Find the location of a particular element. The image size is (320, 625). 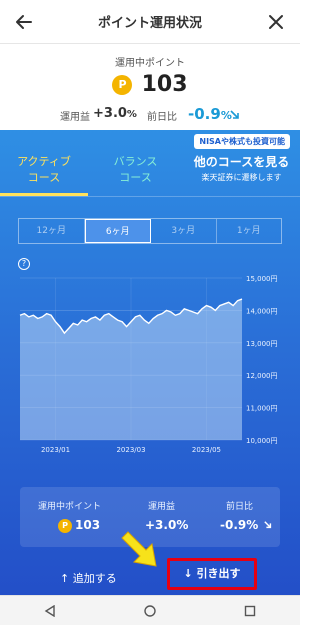

page-title: ポイント運用状況 is located at coordinates (149, 23).